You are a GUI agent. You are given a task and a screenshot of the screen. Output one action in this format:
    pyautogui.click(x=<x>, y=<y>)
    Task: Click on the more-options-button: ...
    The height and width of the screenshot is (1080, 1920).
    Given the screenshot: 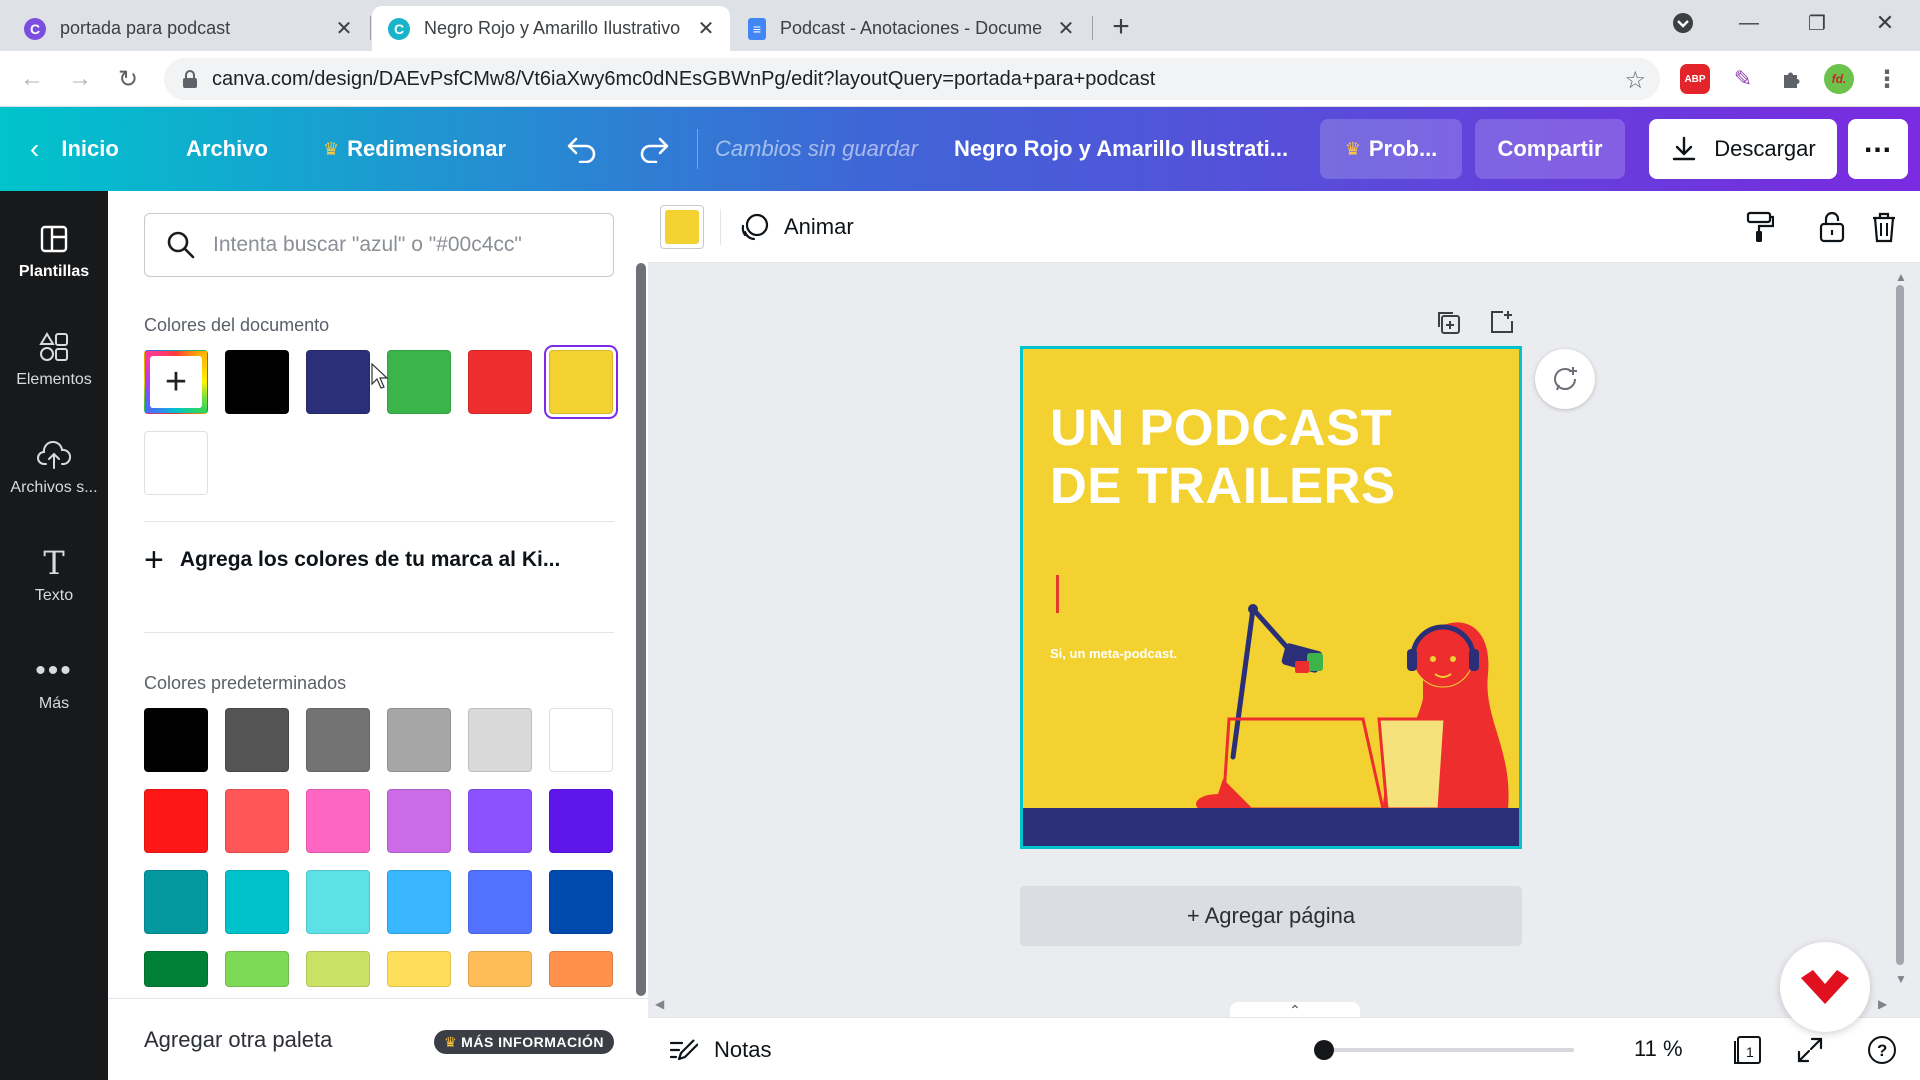 What is the action you would take?
    pyautogui.click(x=1878, y=149)
    